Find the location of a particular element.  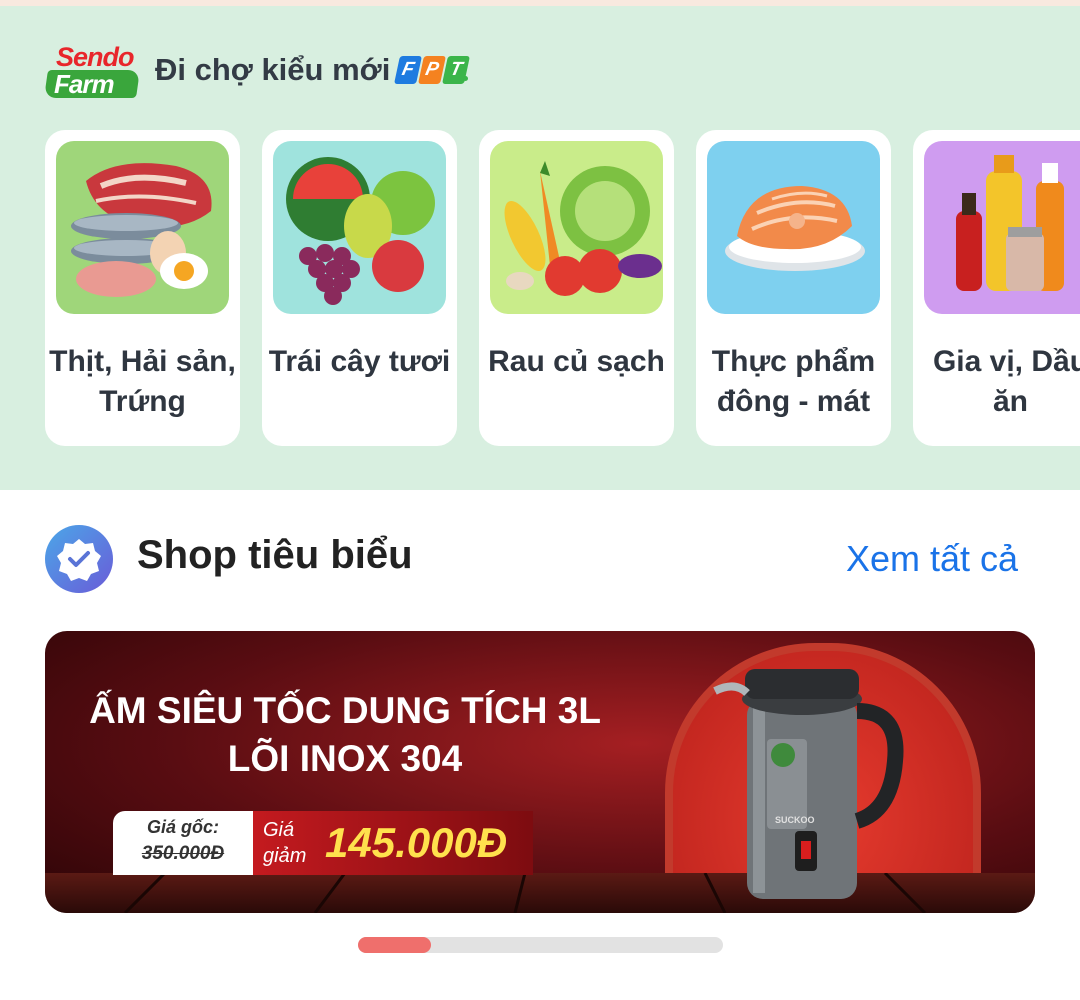

frozen-salmon-image is located at coordinates (793, 227).